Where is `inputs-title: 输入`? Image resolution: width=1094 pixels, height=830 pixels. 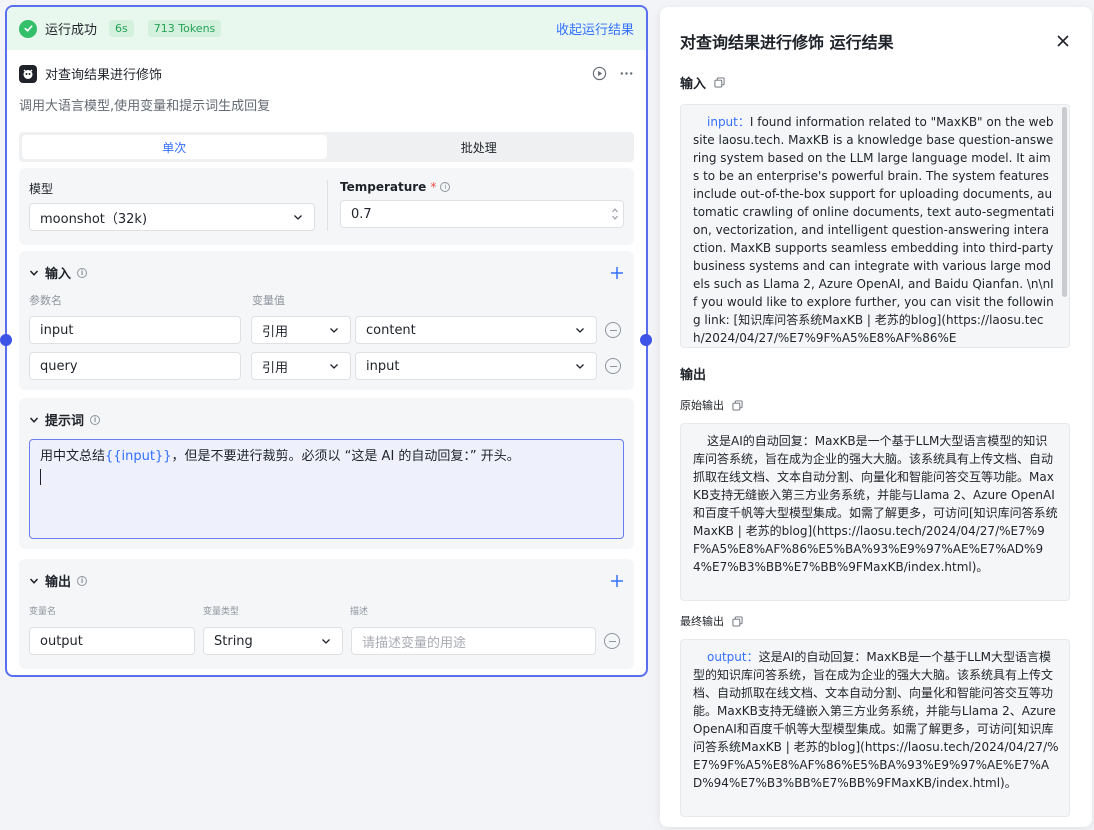
inputs-title: 输入 is located at coordinates (58, 274).